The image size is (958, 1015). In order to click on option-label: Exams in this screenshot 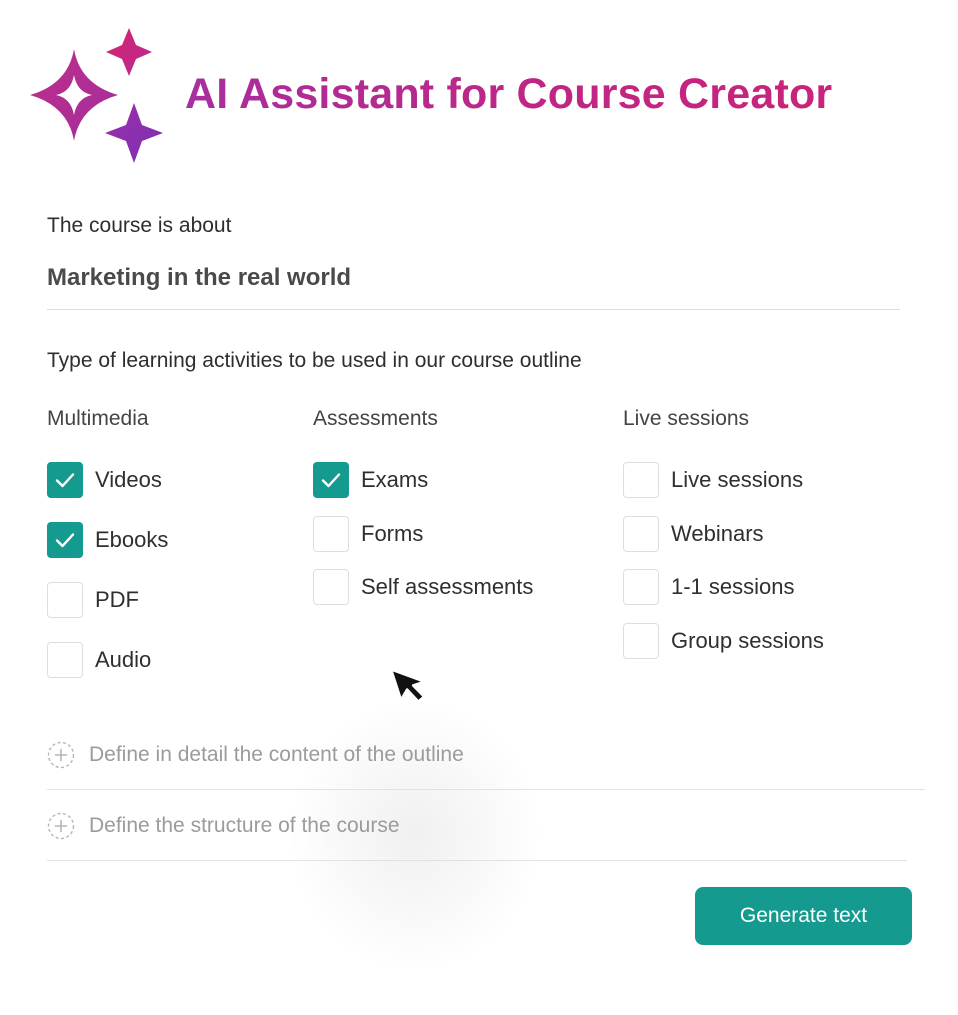, I will do `click(395, 479)`.